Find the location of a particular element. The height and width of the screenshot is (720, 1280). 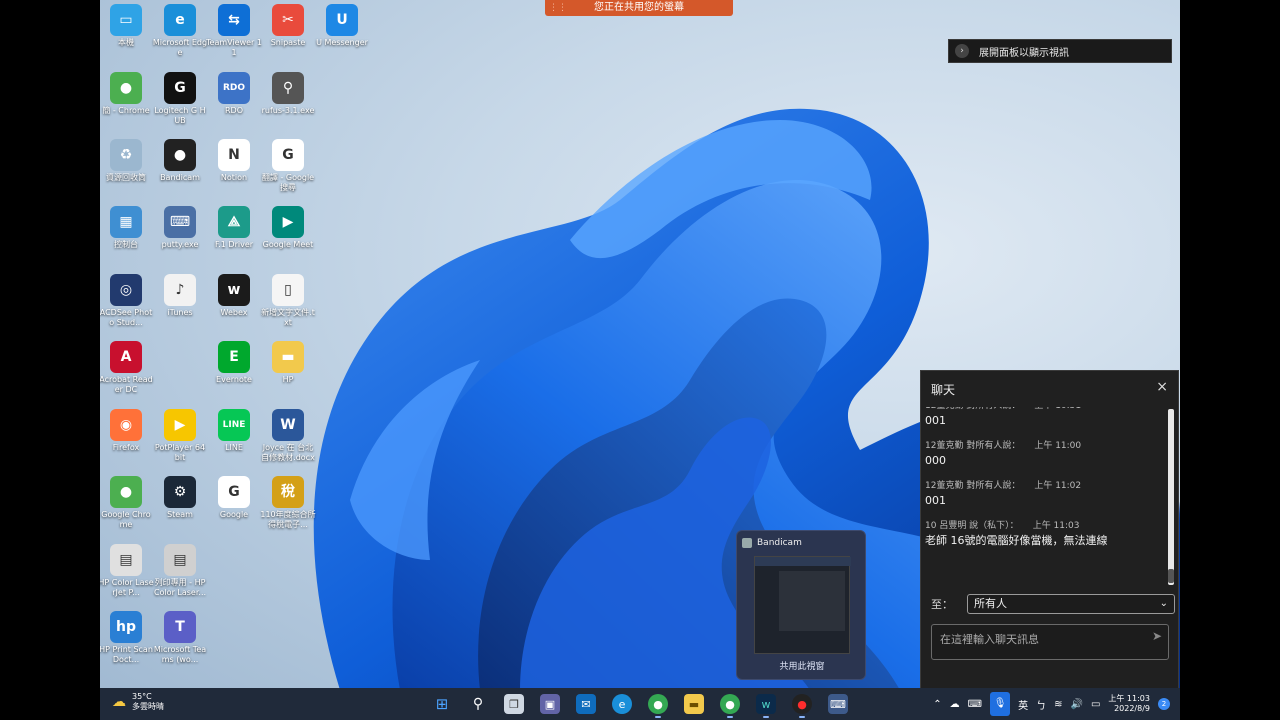

desktop-icon: E Evernote is located at coordinates (234, 363).